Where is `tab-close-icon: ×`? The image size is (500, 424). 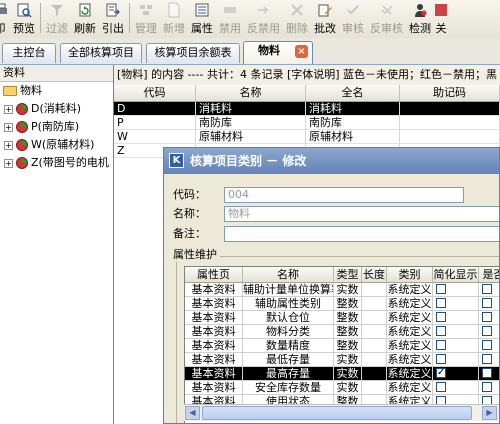
tab-close-icon: × is located at coordinates (301, 51).